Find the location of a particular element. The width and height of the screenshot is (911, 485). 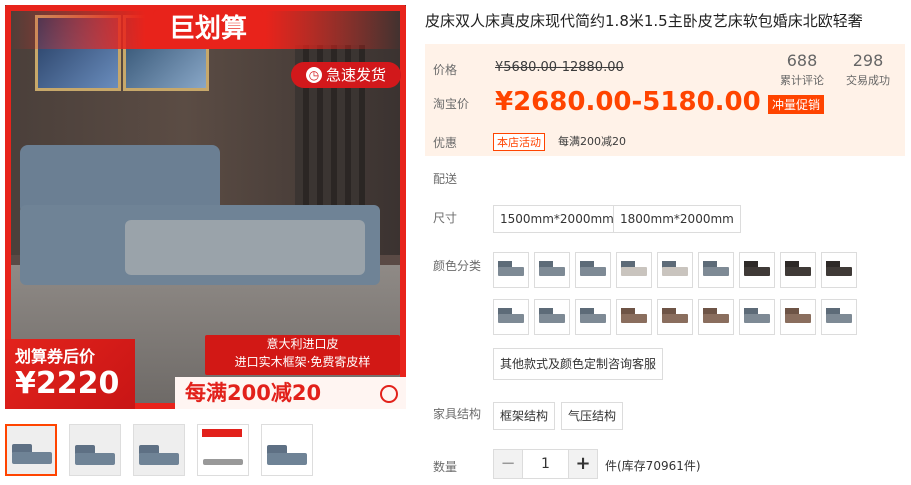

sales-label: 交易成功 is located at coordinates (868, 80).